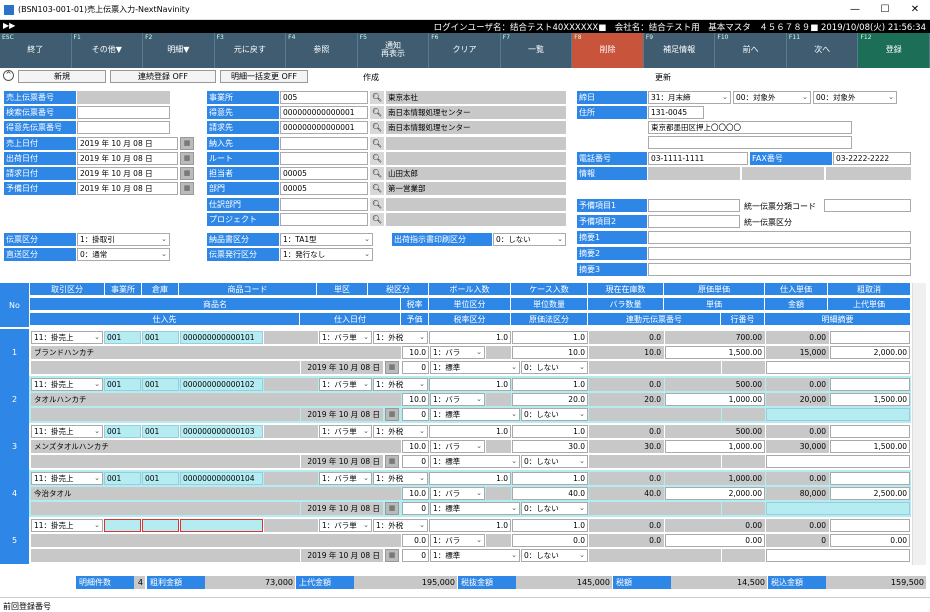 The height and width of the screenshot is (612, 930). I want to click on slip-type-select: 1：掛取引 ⌄, so click(123, 239).